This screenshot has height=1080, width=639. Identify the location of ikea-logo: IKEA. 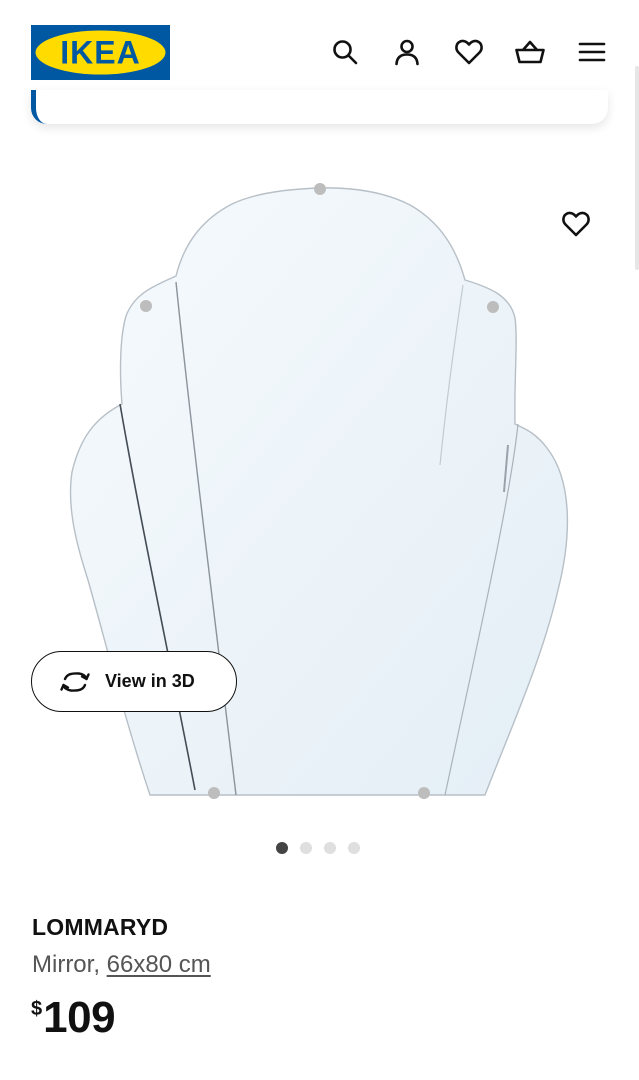
(100, 52).